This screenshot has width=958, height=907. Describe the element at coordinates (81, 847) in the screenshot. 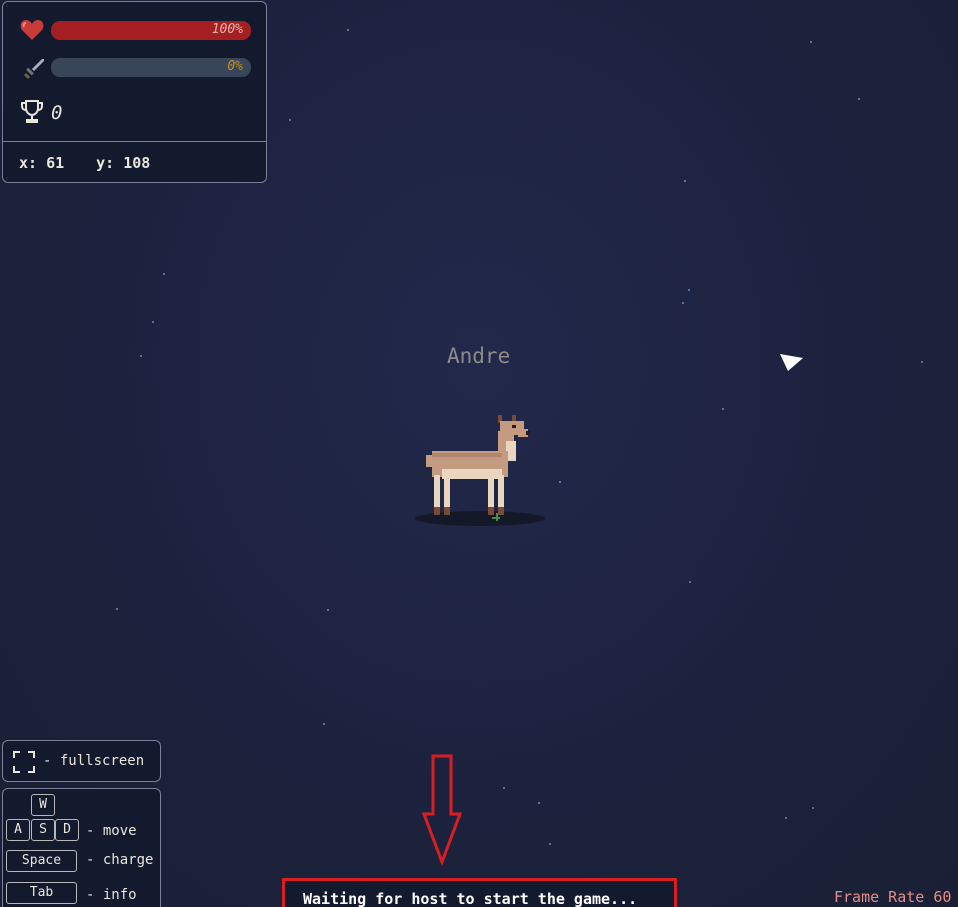

I see `key-controls: W A S D - move Space - charge Tab - info` at that location.